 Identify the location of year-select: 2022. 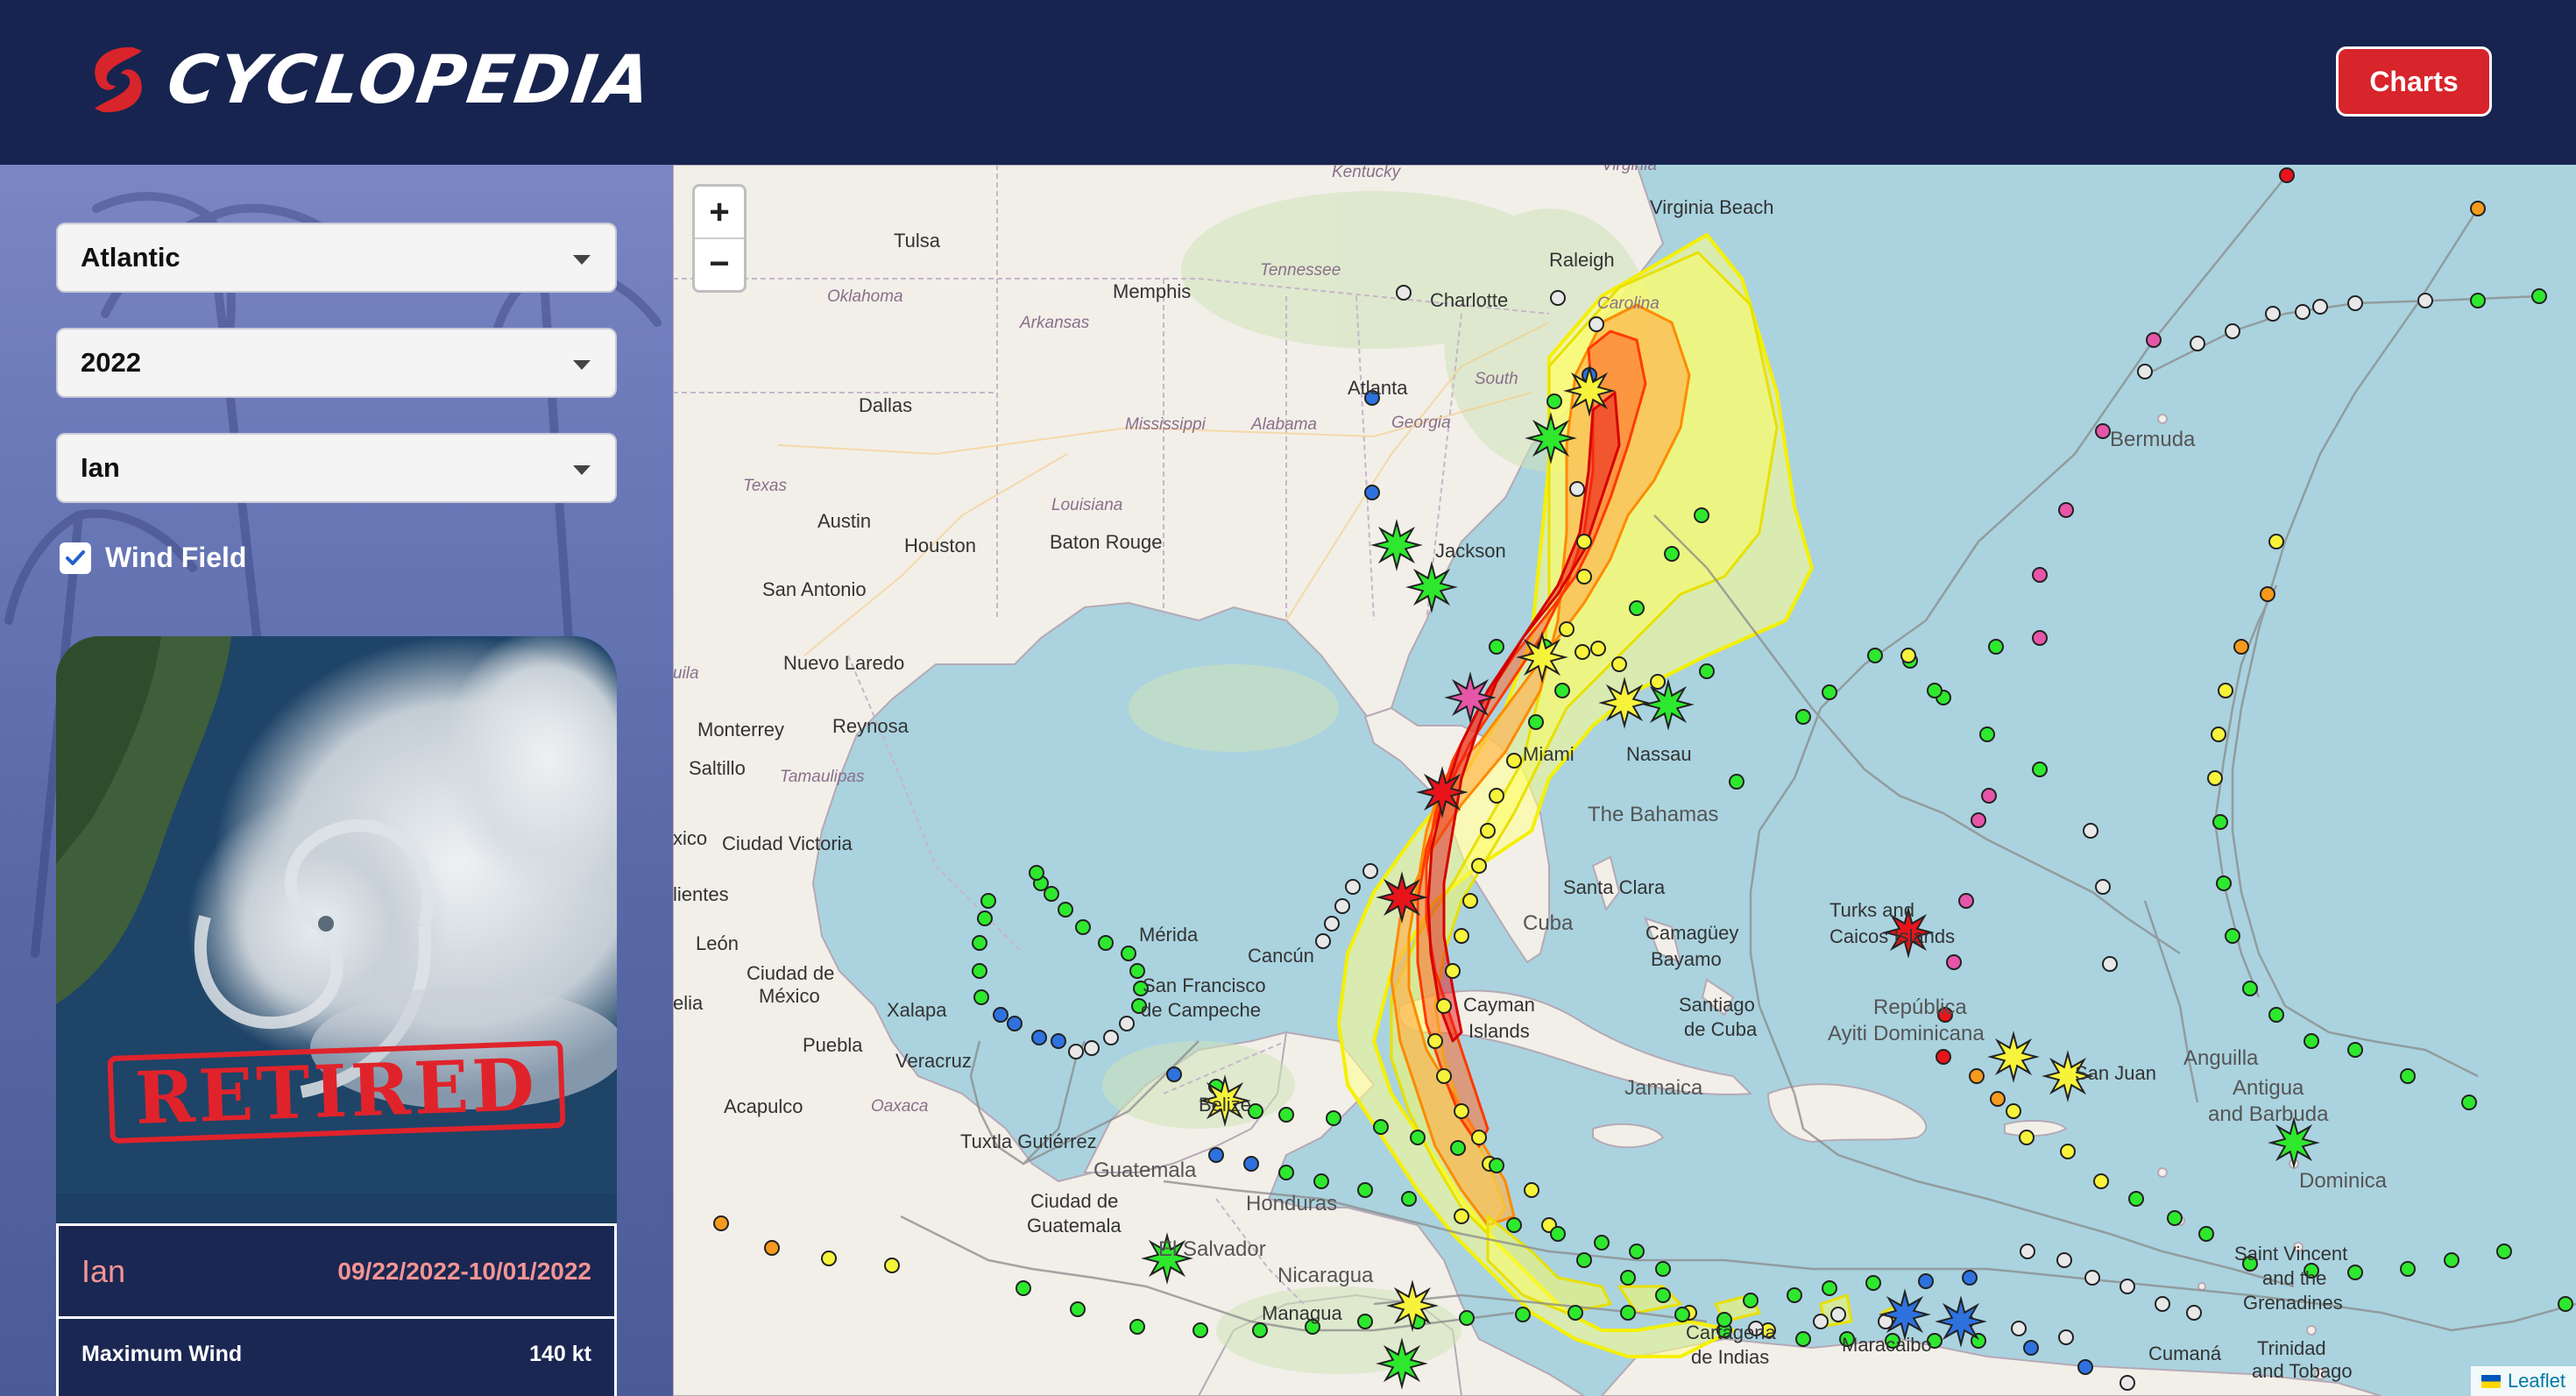
(336, 363).